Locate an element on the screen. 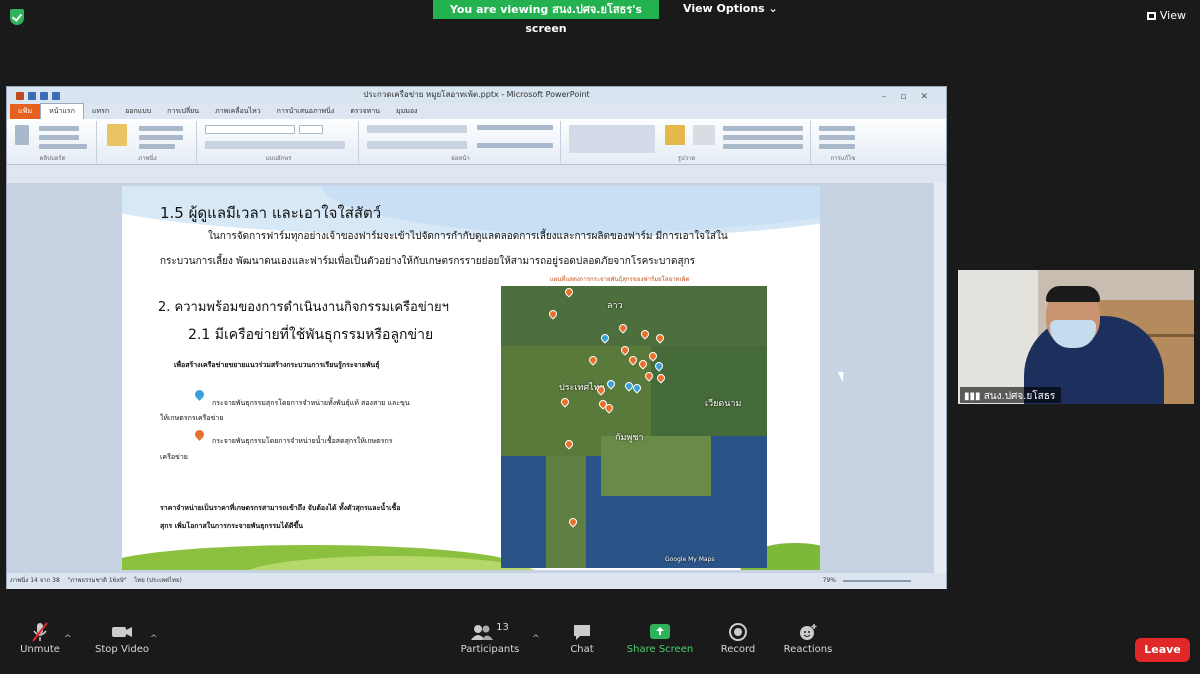  participant-name: สนง.ปศจ.ยโสธร is located at coordinates (1019, 396).